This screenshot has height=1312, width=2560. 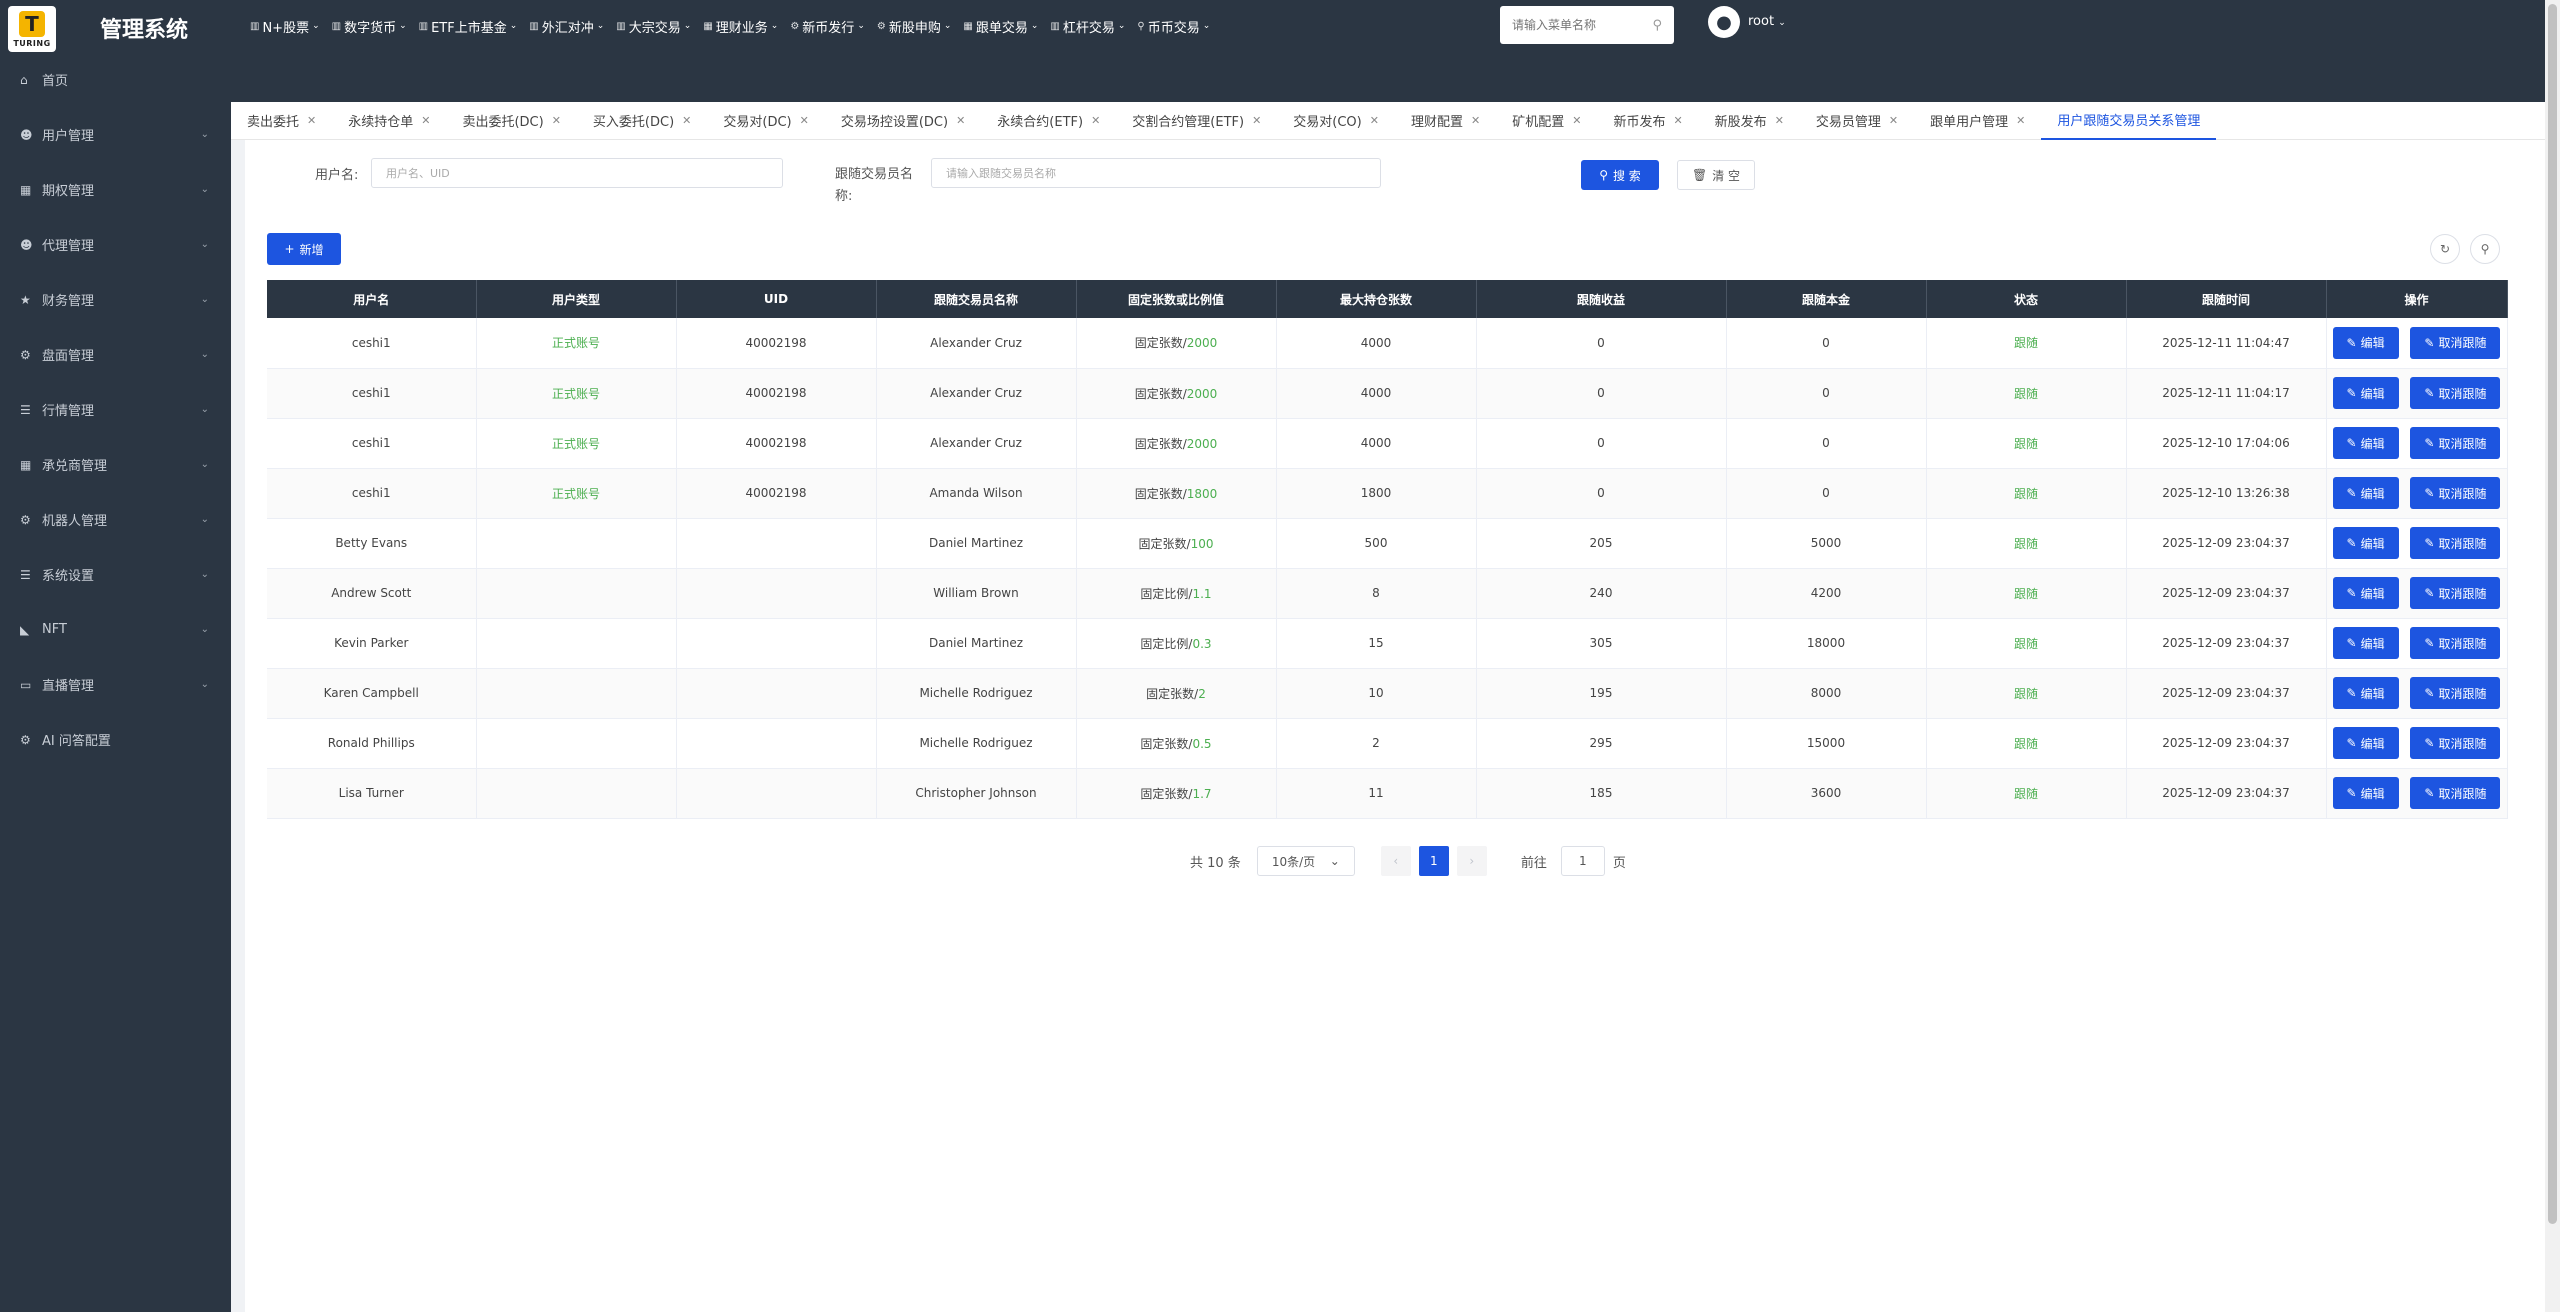 What do you see at coordinates (1196, 121) in the screenshot?
I see `tab: 交割合约管理(ETF) ✕` at bounding box center [1196, 121].